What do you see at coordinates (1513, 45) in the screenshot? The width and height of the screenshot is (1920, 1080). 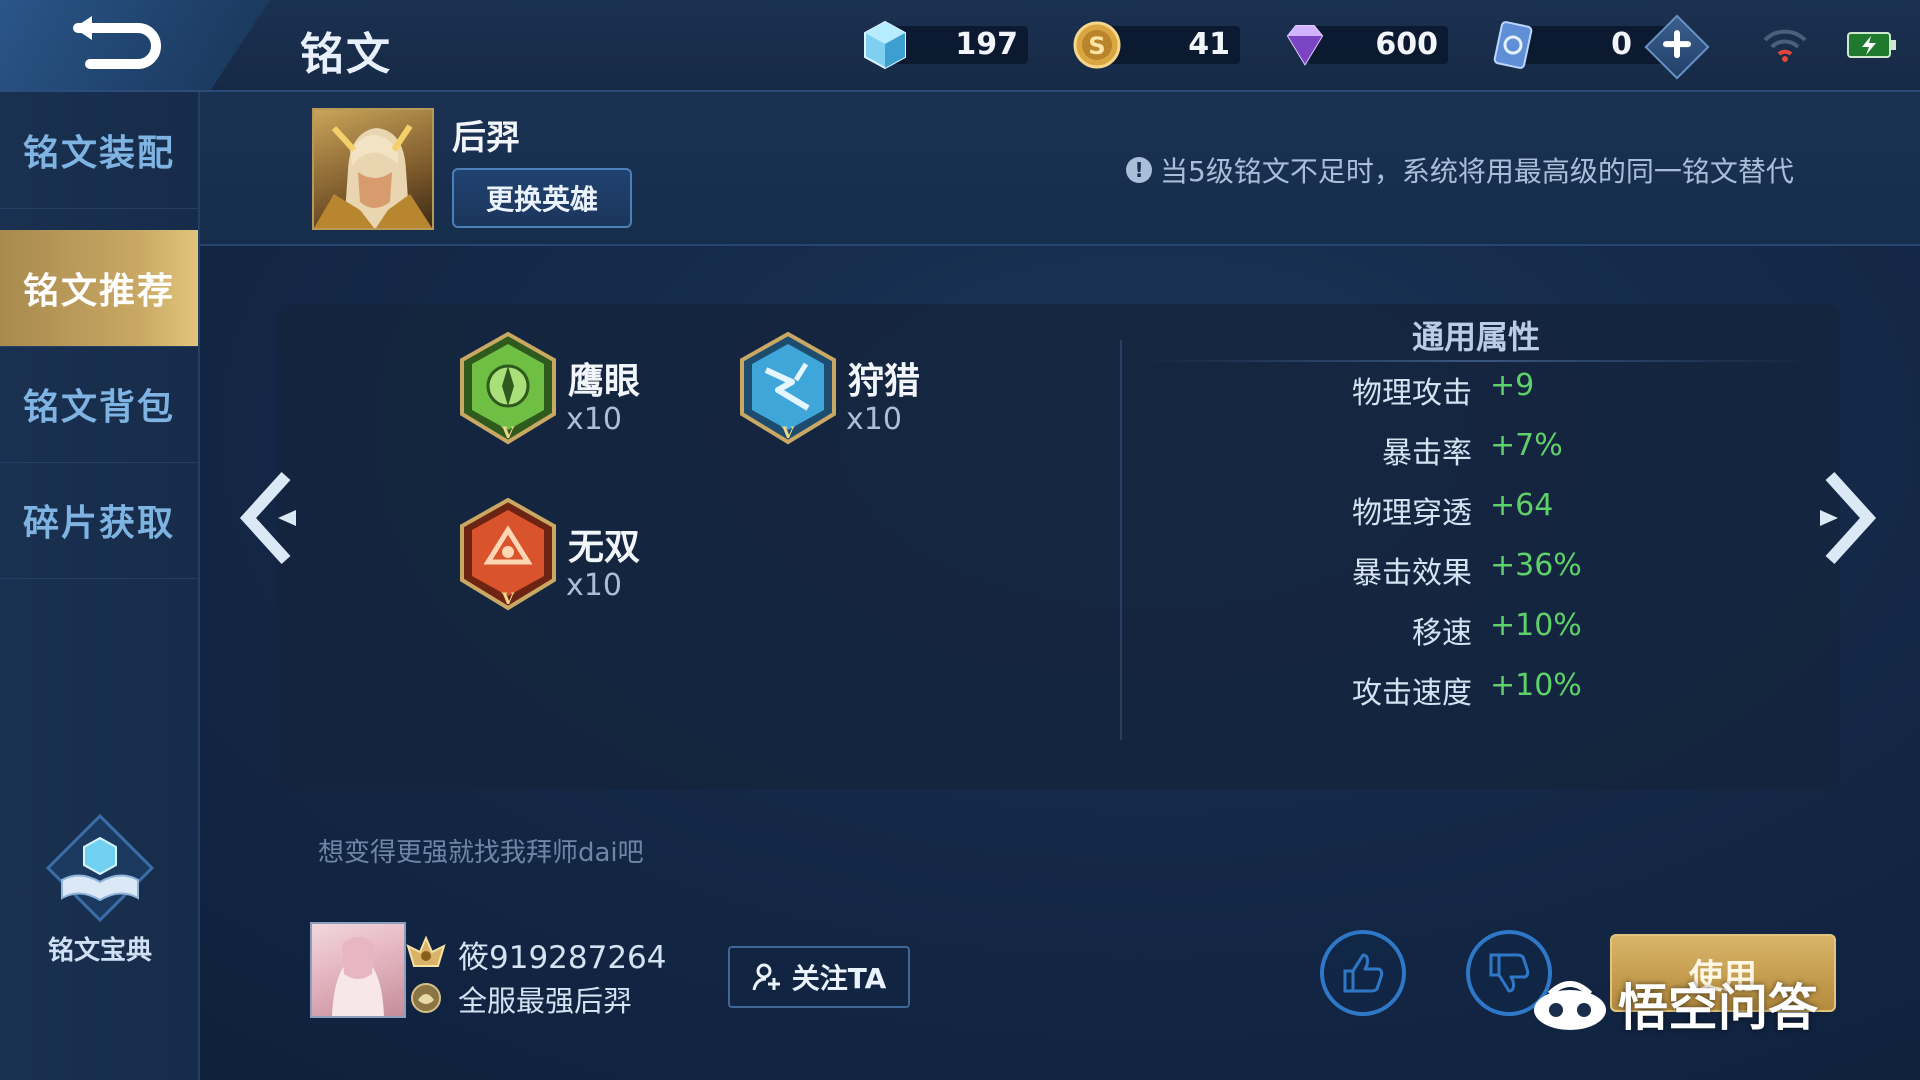 I see `voucher-icon` at bounding box center [1513, 45].